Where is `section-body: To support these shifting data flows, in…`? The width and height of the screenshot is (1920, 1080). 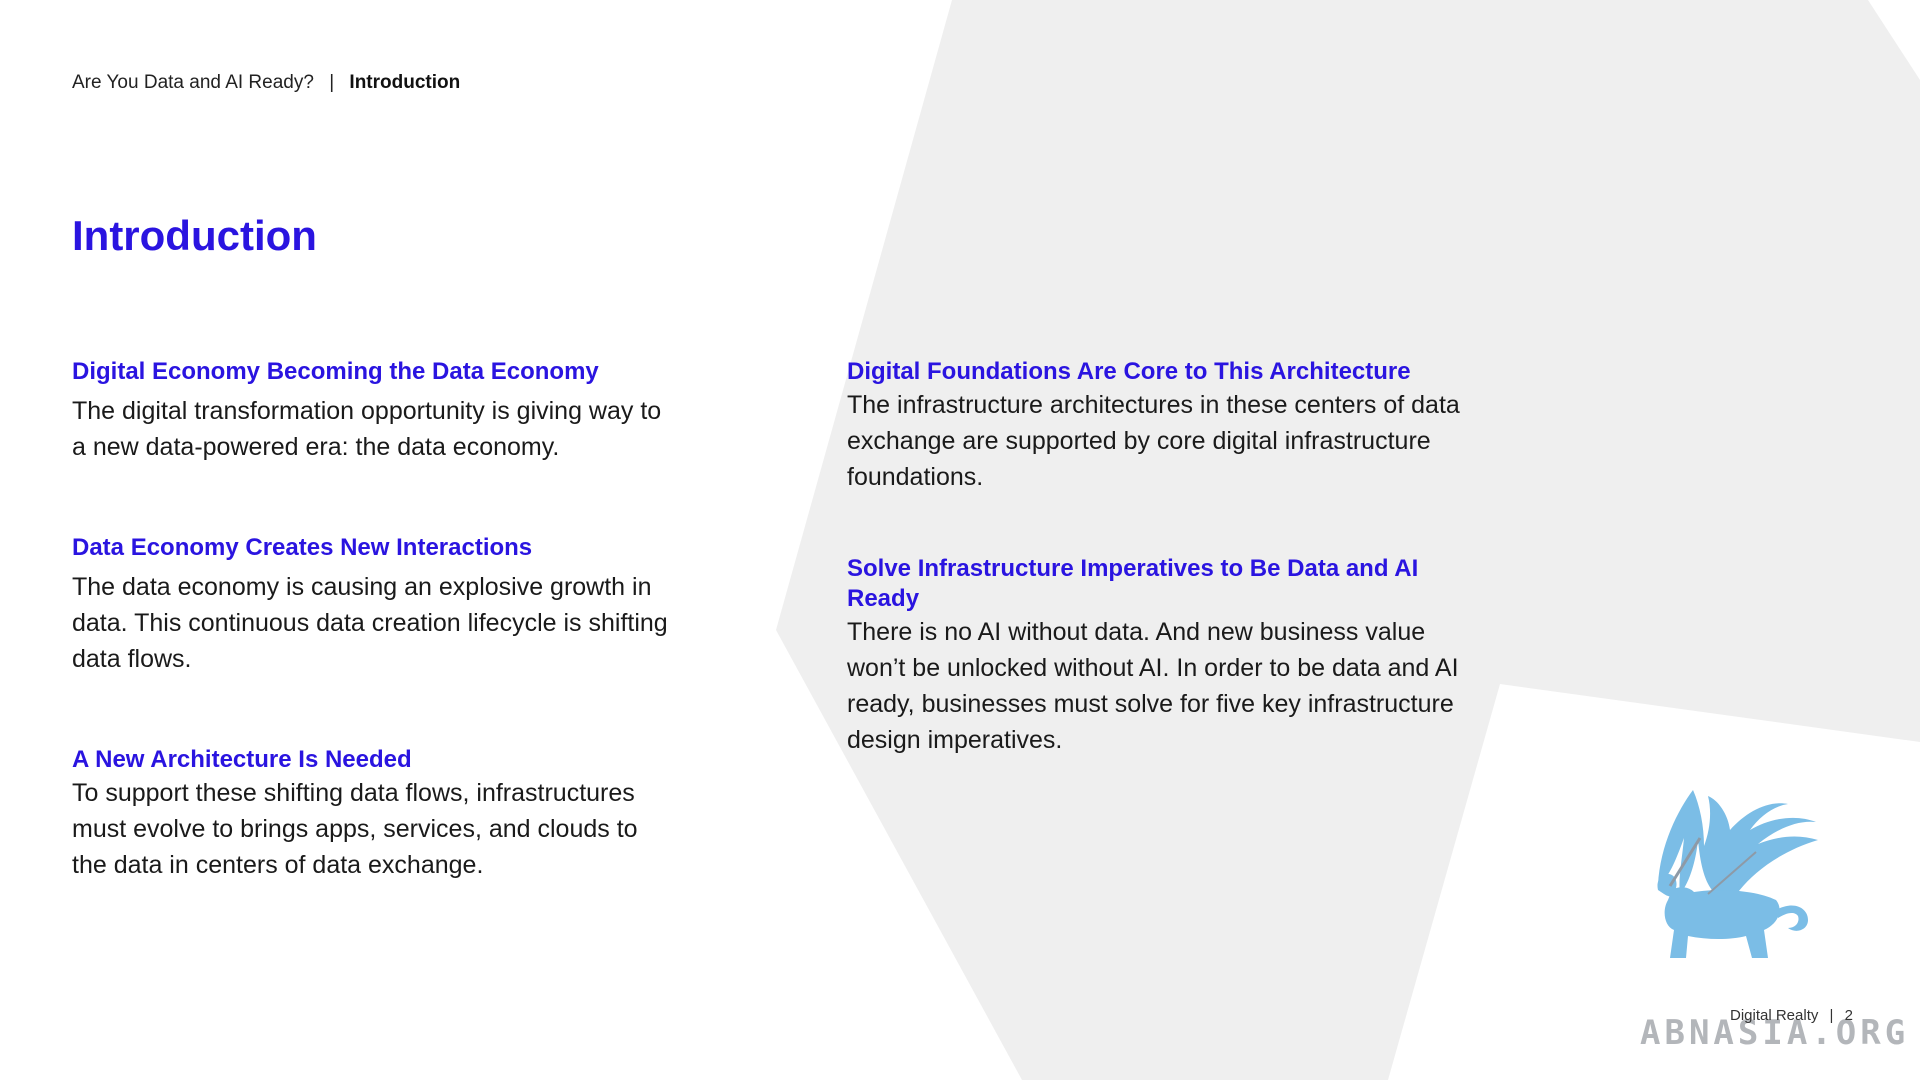
section-body: To support these shifting data flows, in… is located at coordinates (355, 829).